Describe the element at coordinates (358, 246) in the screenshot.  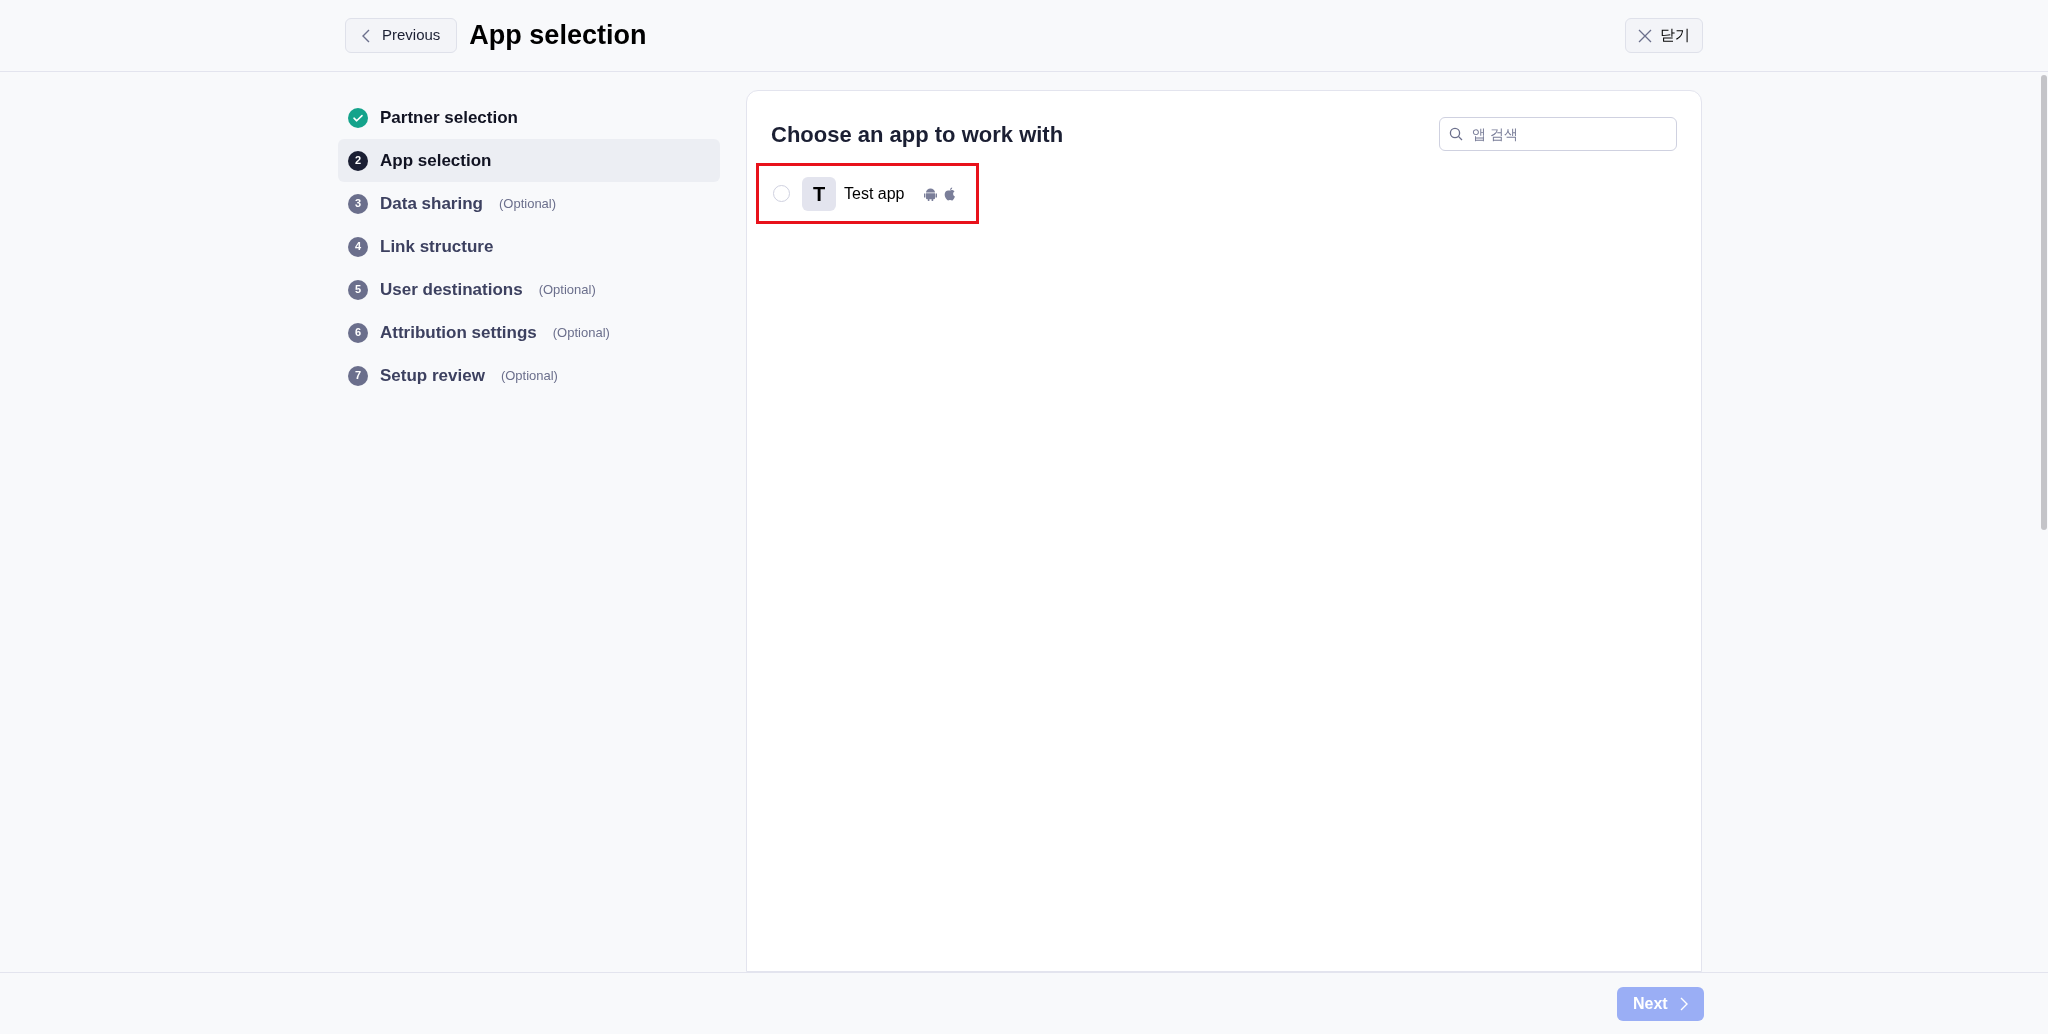
I see `step-number: 4` at that location.